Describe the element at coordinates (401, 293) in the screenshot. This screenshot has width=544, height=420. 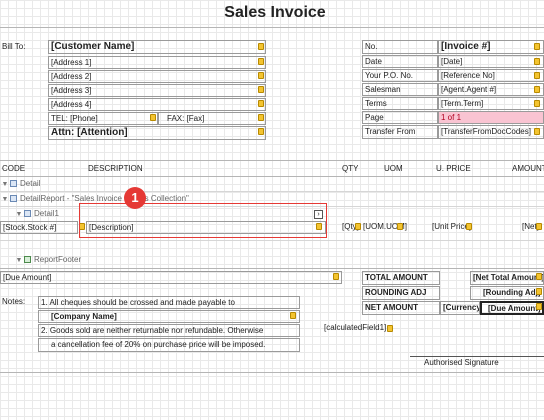
I see `rounding-label: ROUNDING ADJ` at that location.